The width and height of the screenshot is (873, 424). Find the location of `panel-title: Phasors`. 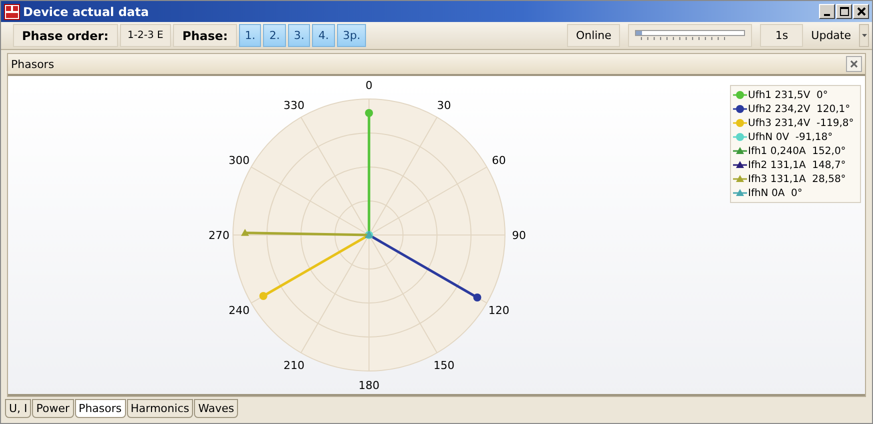

panel-title: Phasors is located at coordinates (32, 64).